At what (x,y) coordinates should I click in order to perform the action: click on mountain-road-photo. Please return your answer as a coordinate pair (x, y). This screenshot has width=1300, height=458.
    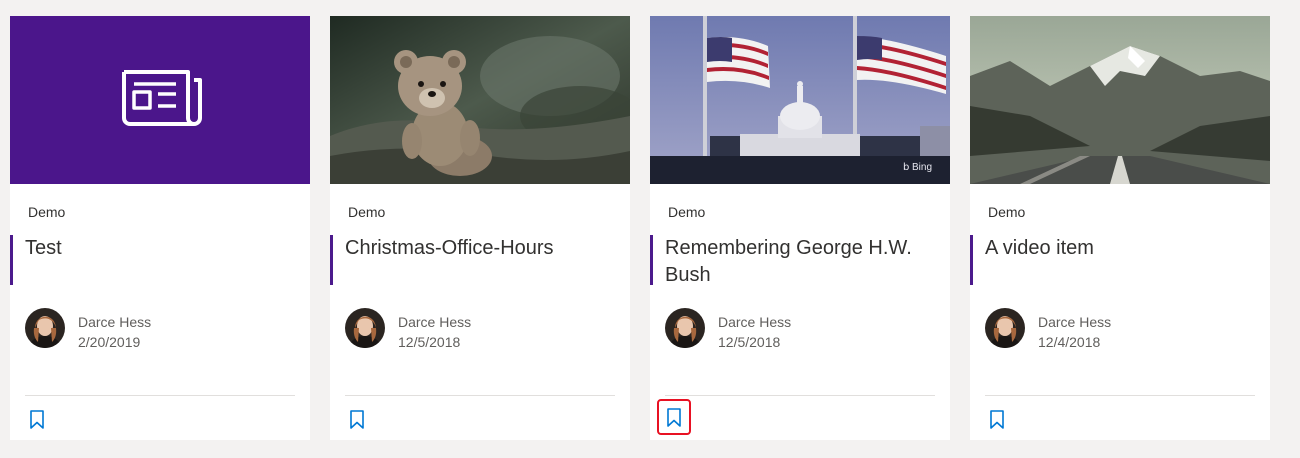
    Looking at the image, I should click on (1120, 100).